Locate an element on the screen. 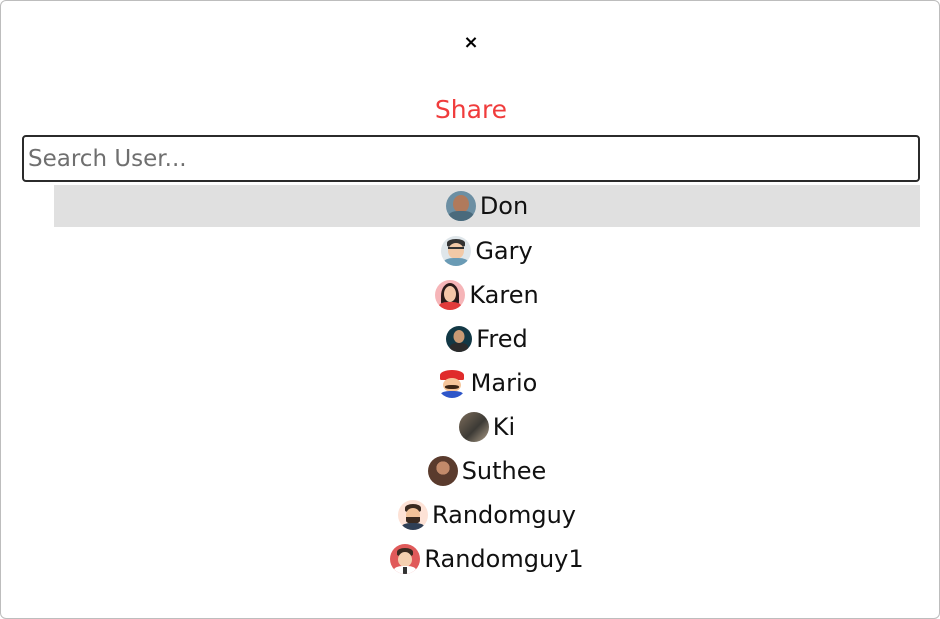 This screenshot has width=940, height=619. user-name: Mario is located at coordinates (504, 383).